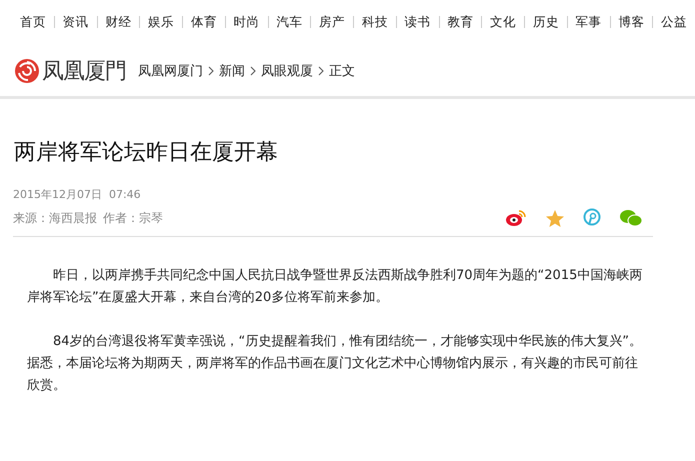 The height and width of the screenshot is (461, 695). What do you see at coordinates (592, 218) in the screenshot?
I see `pin-share-icon` at bounding box center [592, 218].